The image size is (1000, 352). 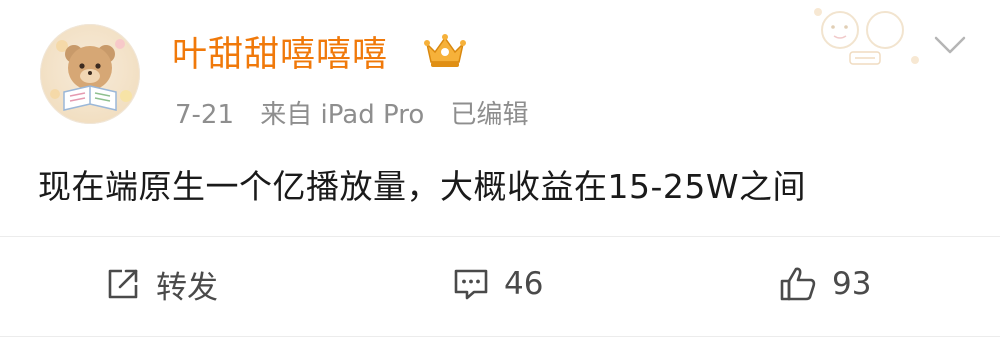 I want to click on comment-icon, so click(x=471, y=284).